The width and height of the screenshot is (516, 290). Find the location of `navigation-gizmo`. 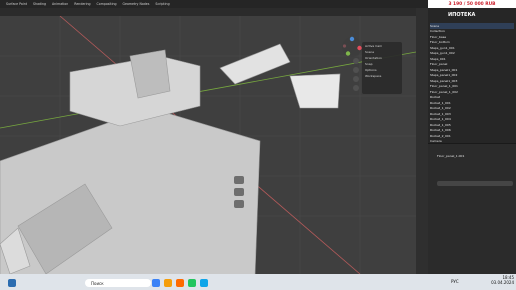

navigation-gizmo is located at coordinates (352, 47).